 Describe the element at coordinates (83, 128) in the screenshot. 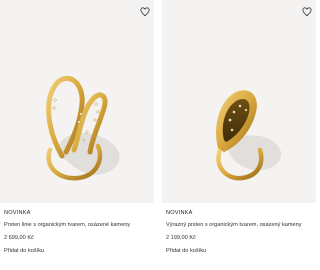

I see `ring-linie-image` at that location.